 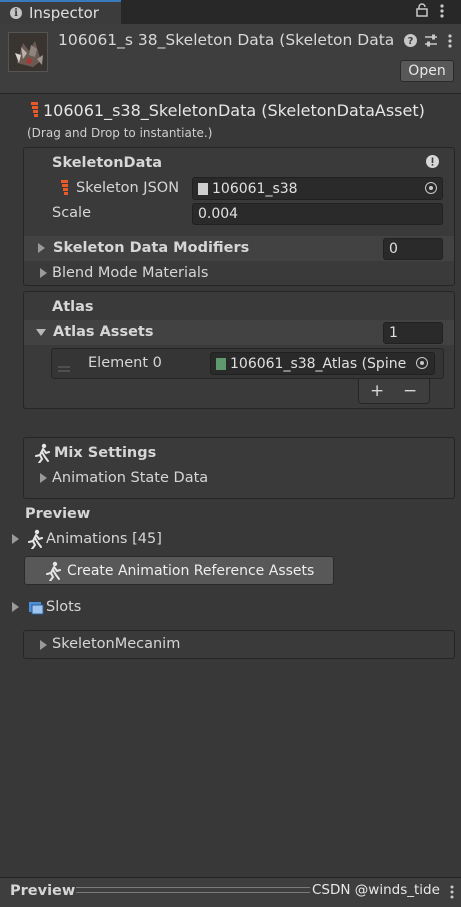 I want to click on tab-inspector: i Inspector, so click(x=60, y=12).